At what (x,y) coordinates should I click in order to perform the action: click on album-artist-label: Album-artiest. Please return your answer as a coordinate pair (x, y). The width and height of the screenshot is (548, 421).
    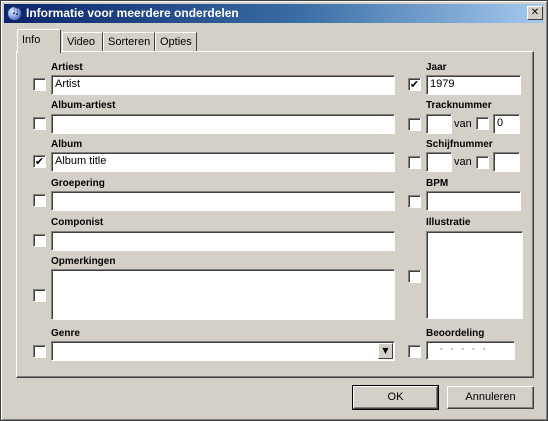
    Looking at the image, I should click on (83, 105).